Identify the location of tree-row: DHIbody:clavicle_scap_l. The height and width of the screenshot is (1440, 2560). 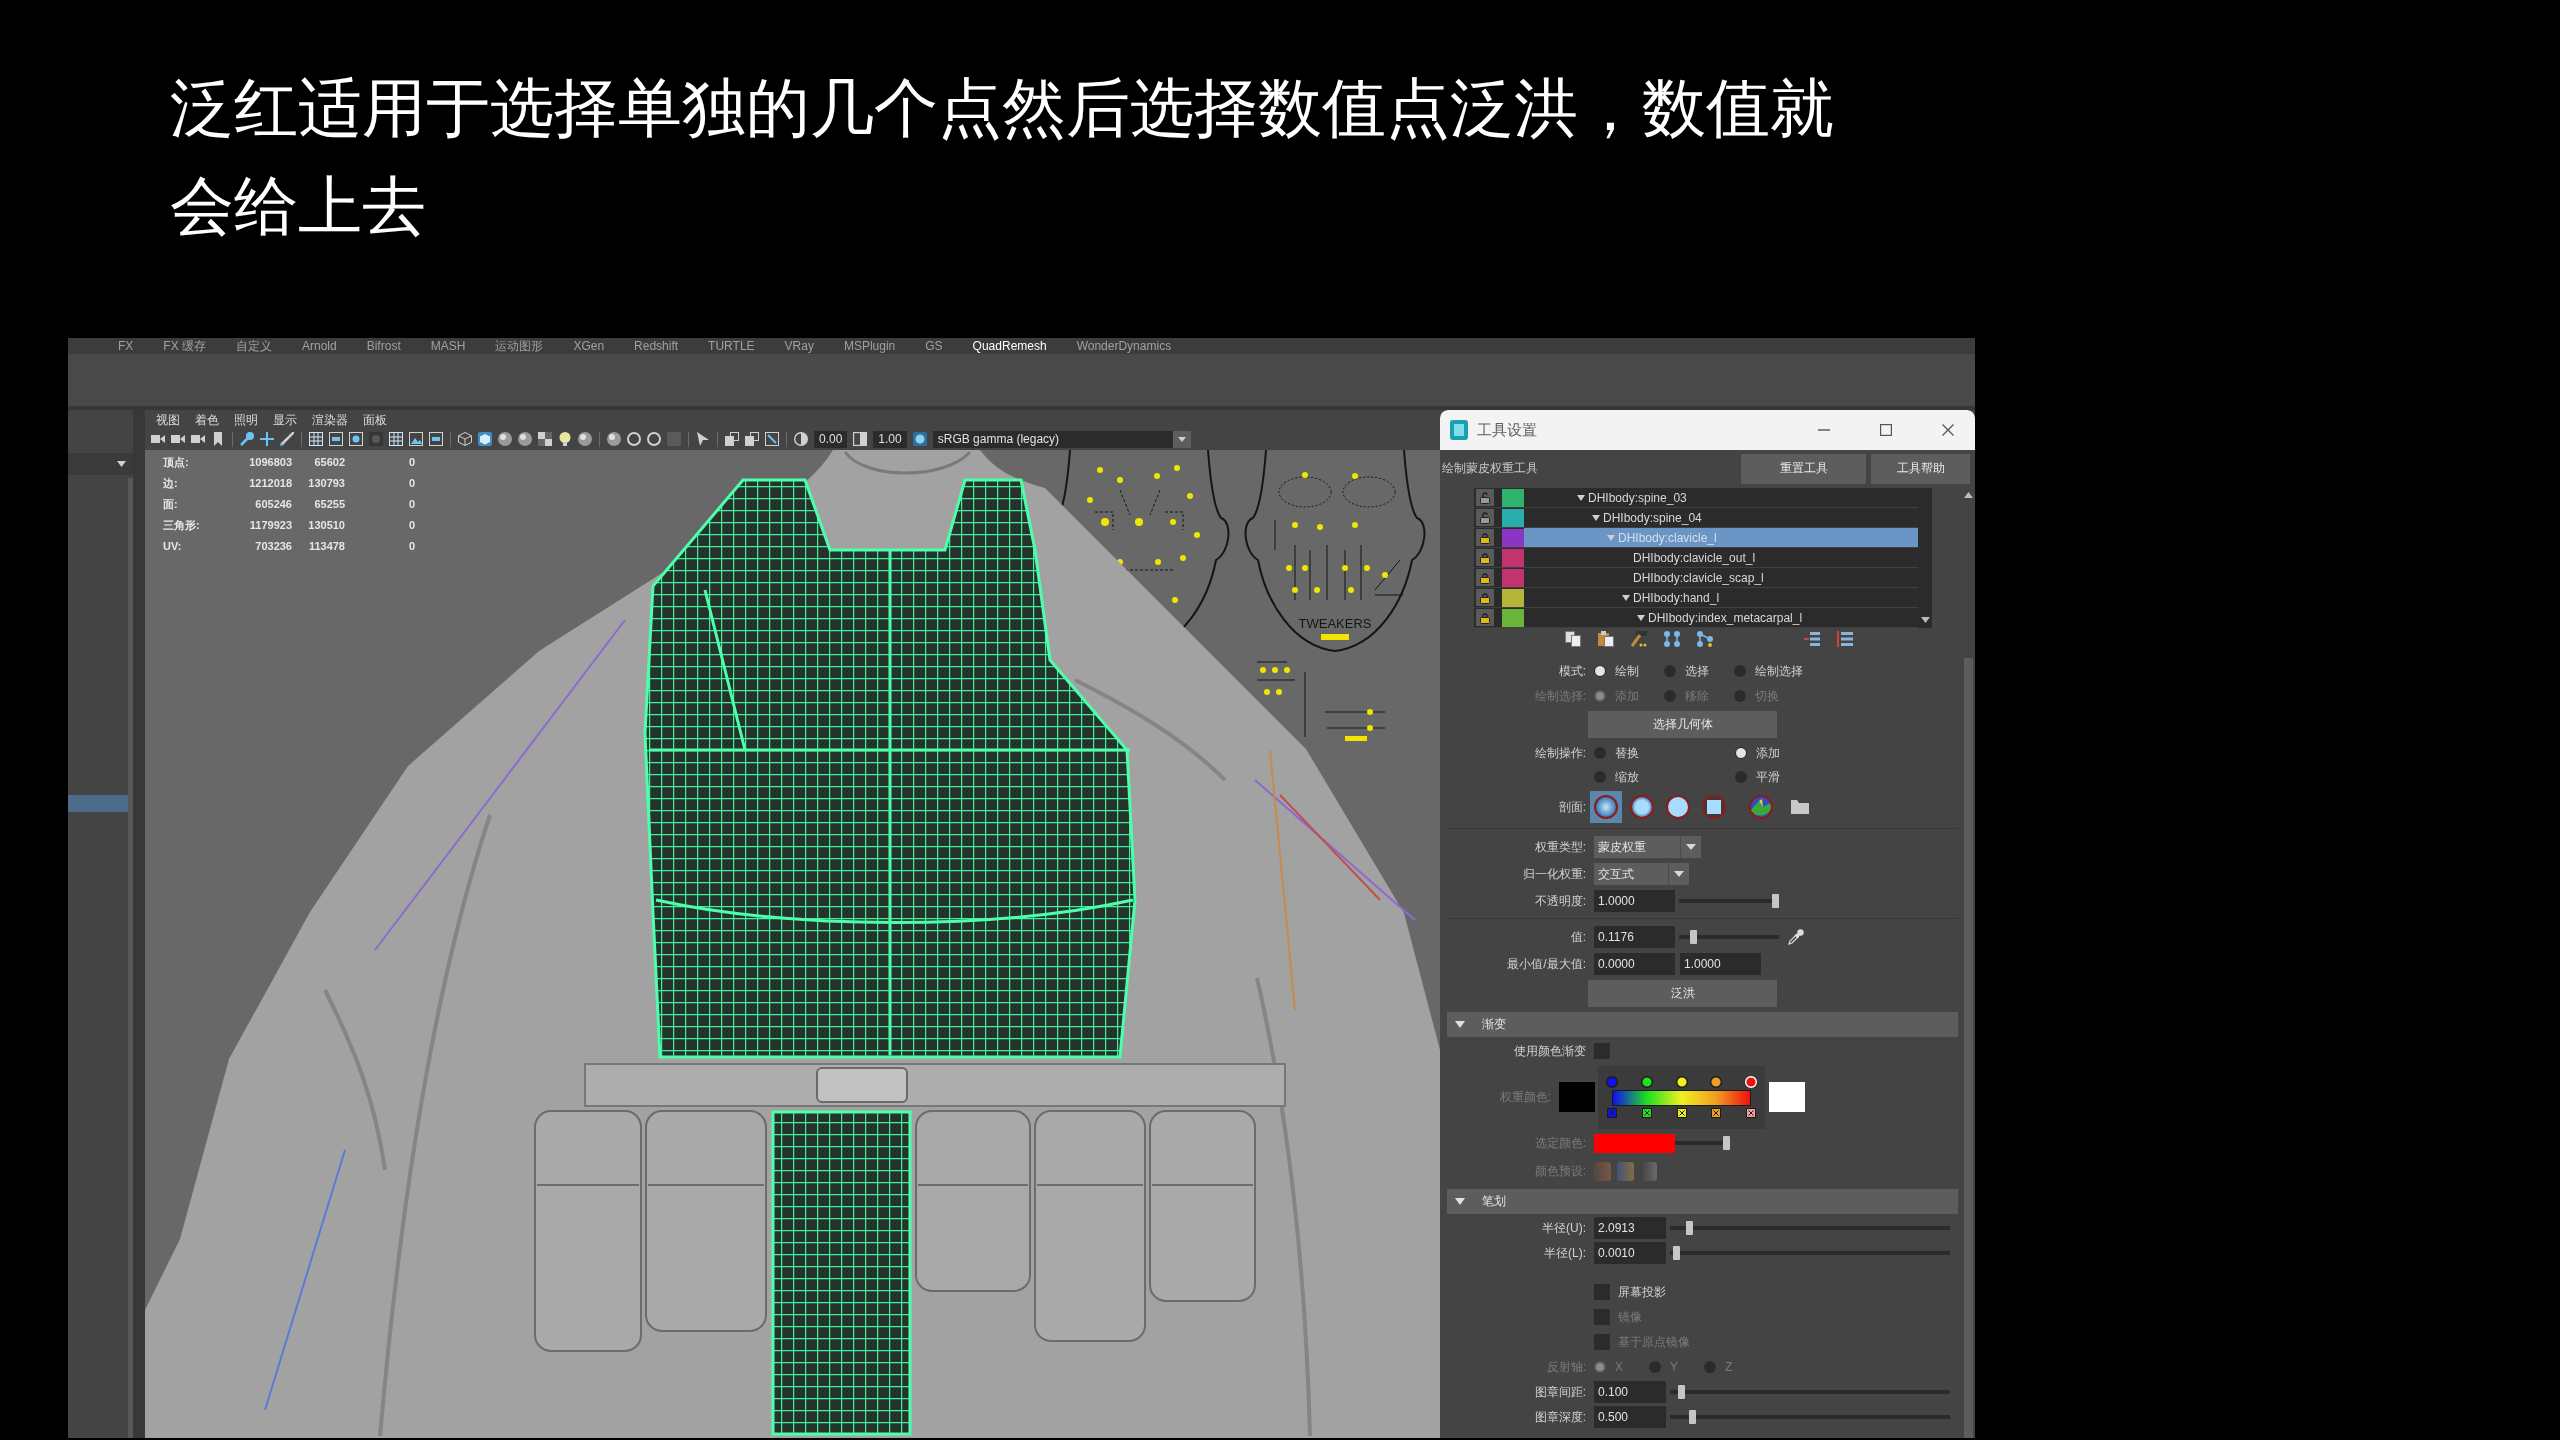
(1696, 578).